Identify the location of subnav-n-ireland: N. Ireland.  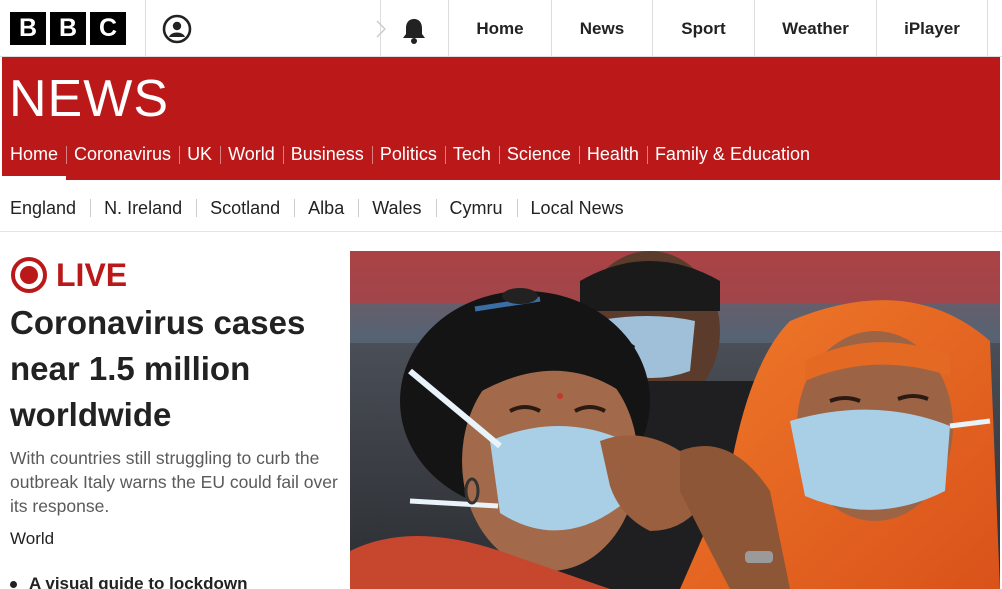
(143, 208).